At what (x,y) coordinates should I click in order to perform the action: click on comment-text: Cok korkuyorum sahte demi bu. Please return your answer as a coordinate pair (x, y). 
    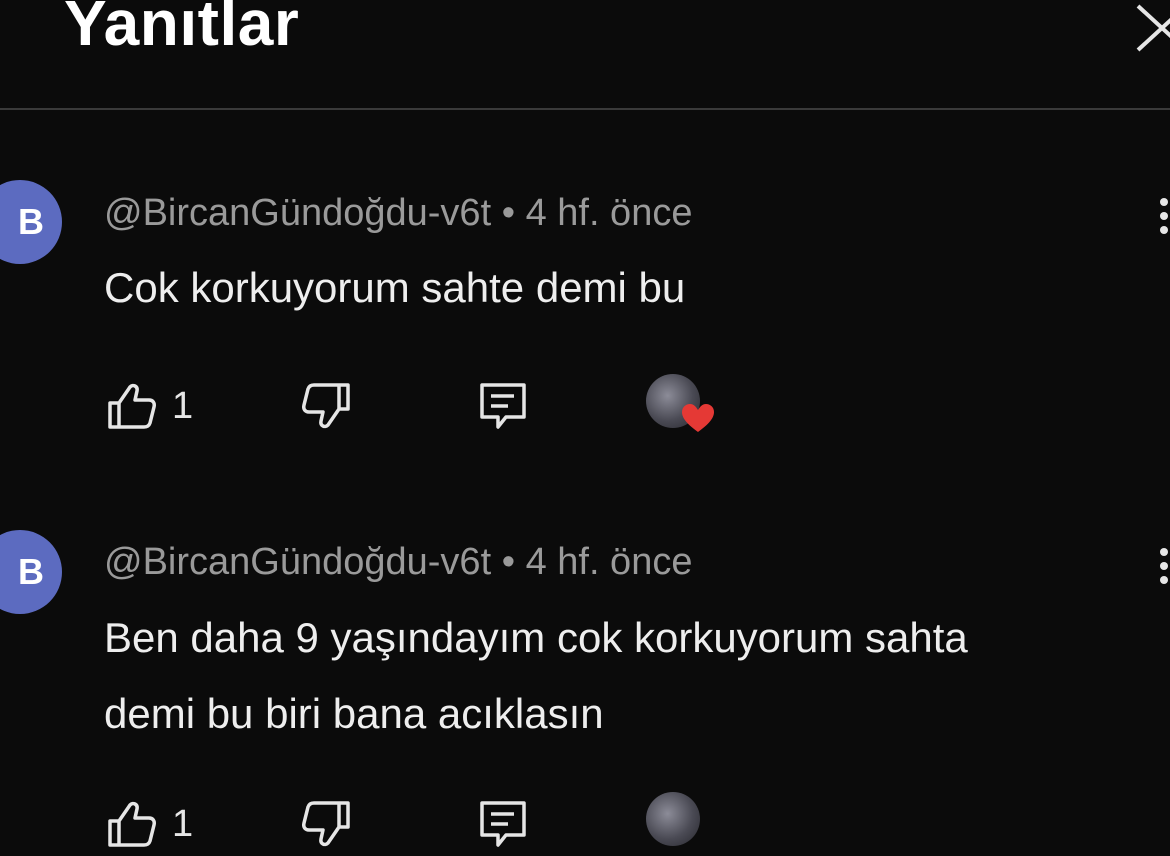
    Looking at the image, I should click on (395, 287).